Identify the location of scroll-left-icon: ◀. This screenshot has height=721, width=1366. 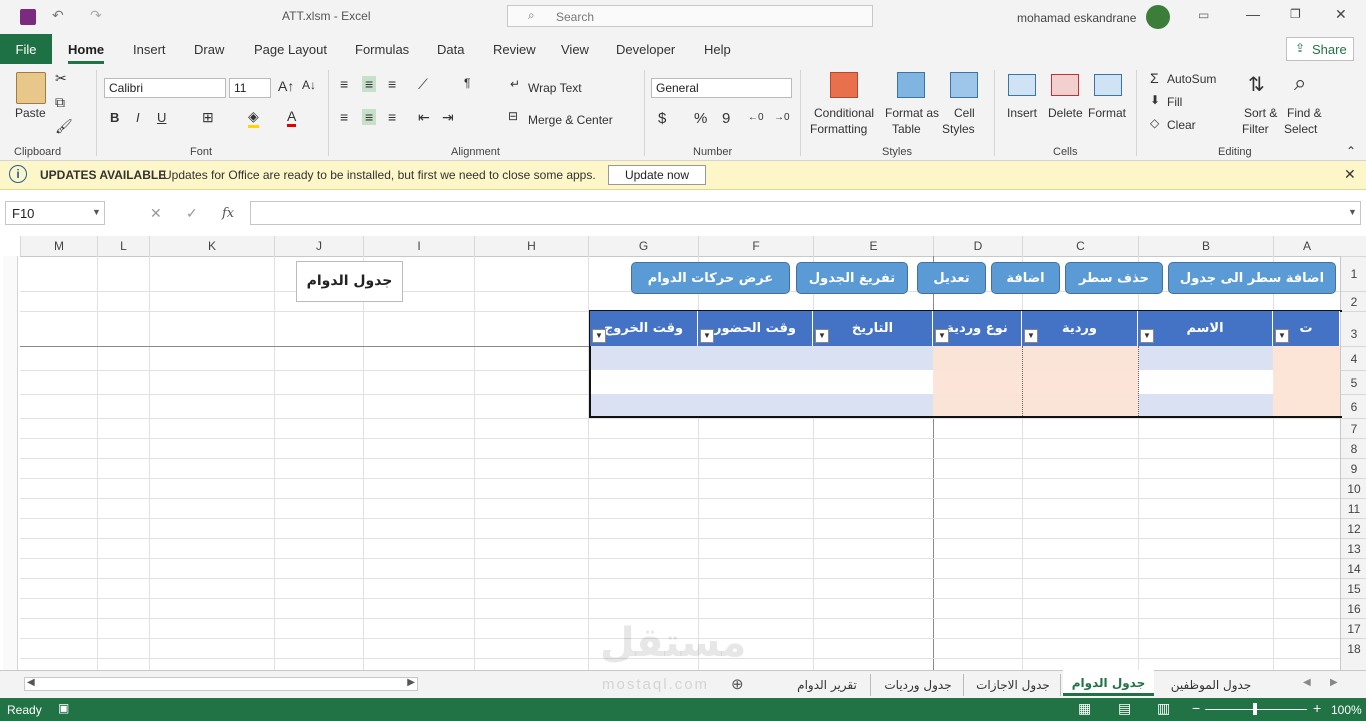
(31, 682).